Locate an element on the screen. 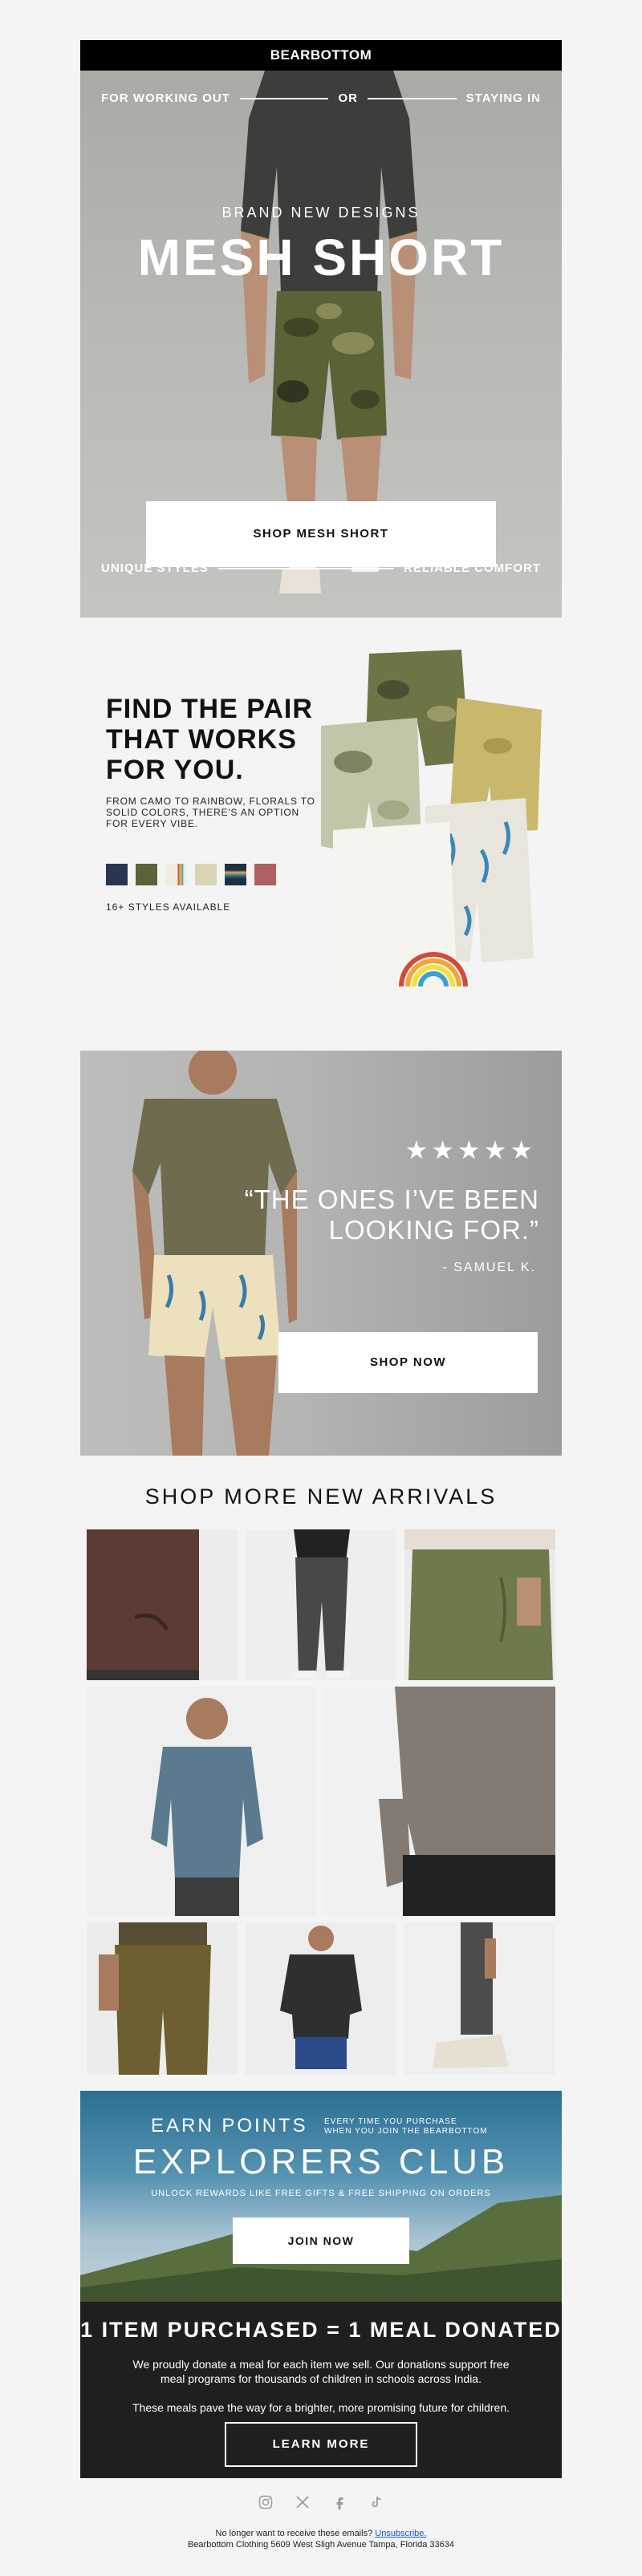 Image resolution: width=642 pixels, height=2576 pixels. social-links is located at coordinates (321, 2502).